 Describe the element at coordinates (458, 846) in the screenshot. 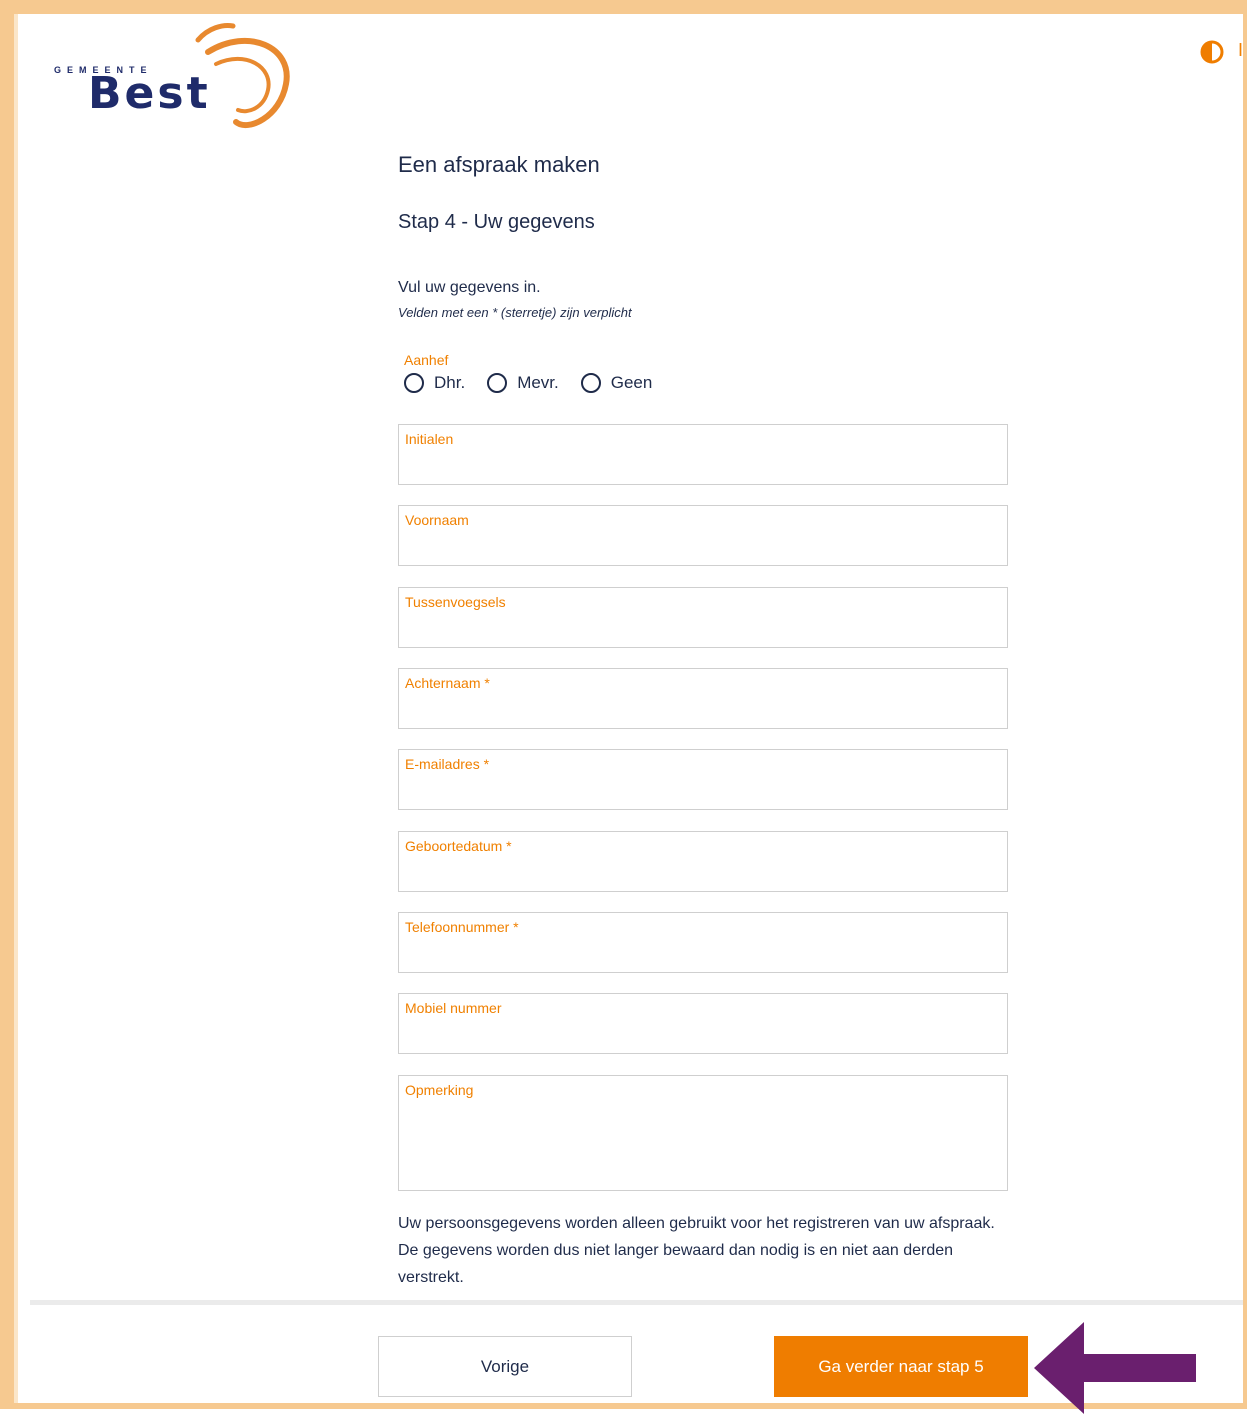

I see `geboortedatum-label: Geboortedatum *` at that location.